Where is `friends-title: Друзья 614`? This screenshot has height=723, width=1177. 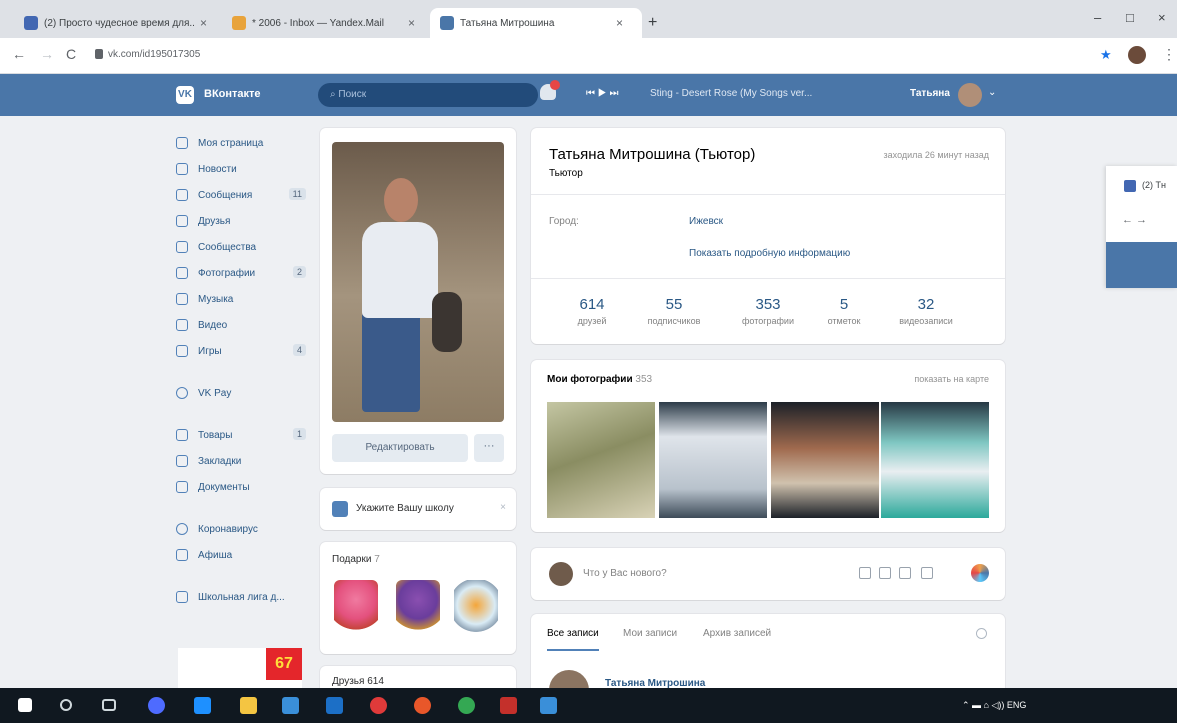 friends-title: Друзья 614 is located at coordinates (358, 681).